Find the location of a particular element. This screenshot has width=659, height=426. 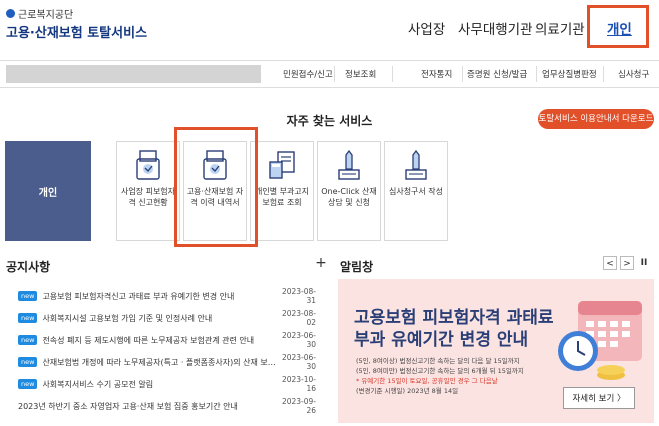

prev-button: < is located at coordinates (610, 263).